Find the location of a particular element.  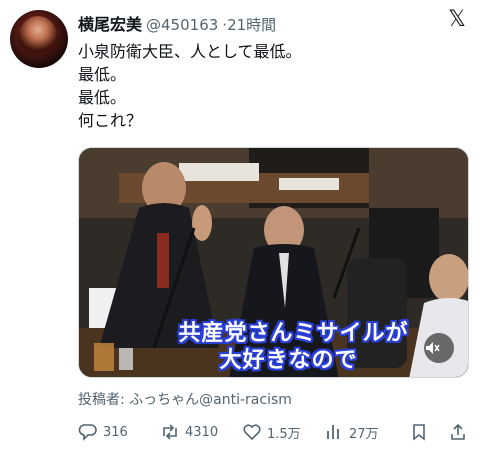

bookmark-icon is located at coordinates (419, 432).